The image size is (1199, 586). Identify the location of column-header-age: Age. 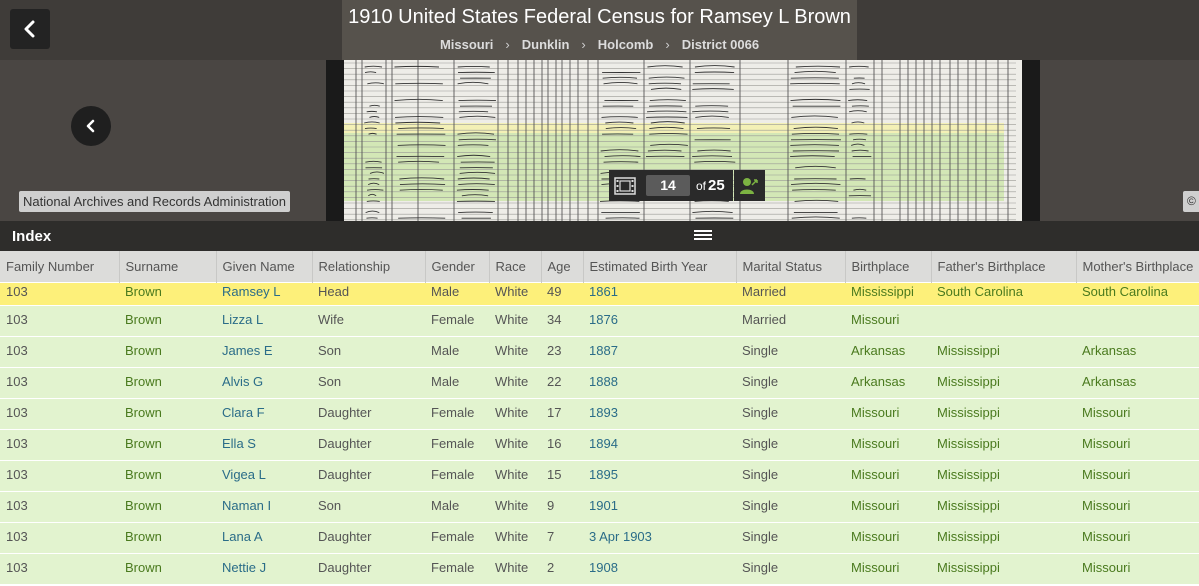
(562, 266).